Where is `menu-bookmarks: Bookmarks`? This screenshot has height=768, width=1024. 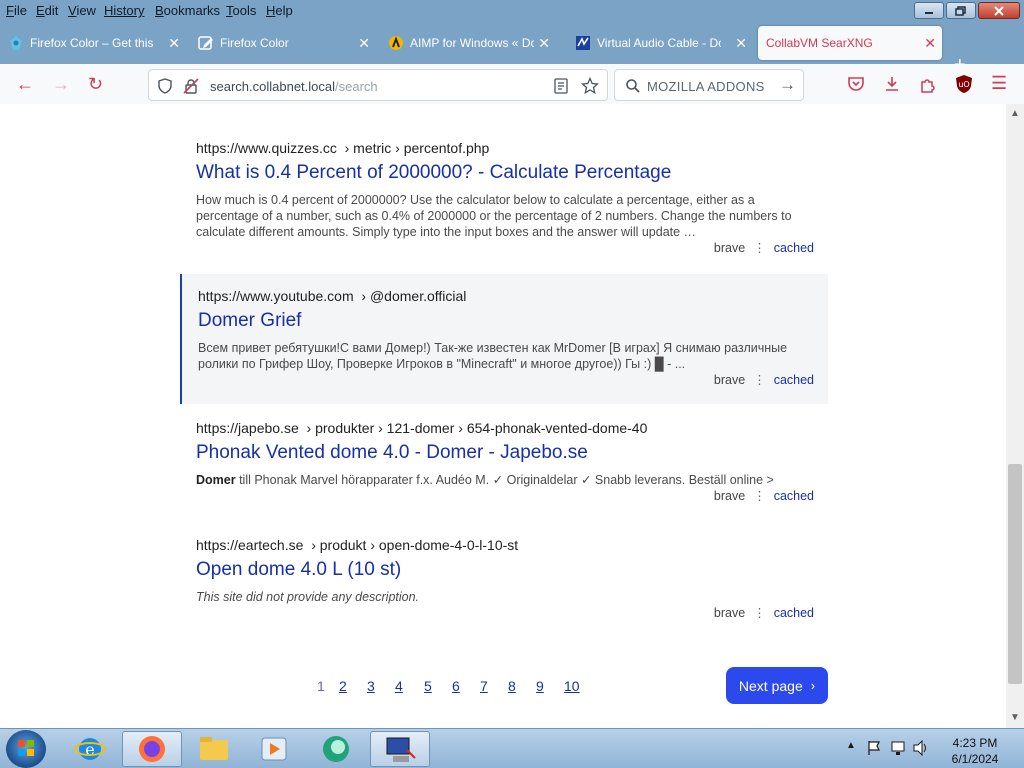 menu-bookmarks: Bookmarks is located at coordinates (187, 10).